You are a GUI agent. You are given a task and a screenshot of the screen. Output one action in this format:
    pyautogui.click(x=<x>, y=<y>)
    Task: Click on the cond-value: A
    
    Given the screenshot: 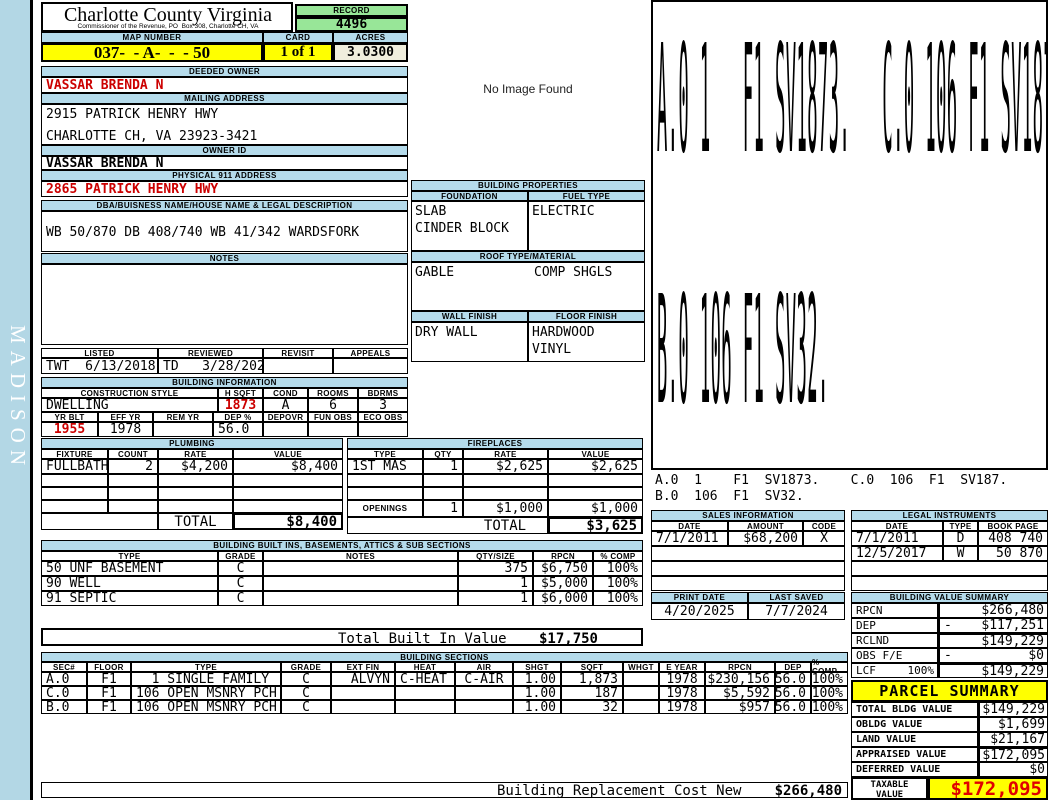 What is the action you would take?
    pyautogui.click(x=285, y=405)
    